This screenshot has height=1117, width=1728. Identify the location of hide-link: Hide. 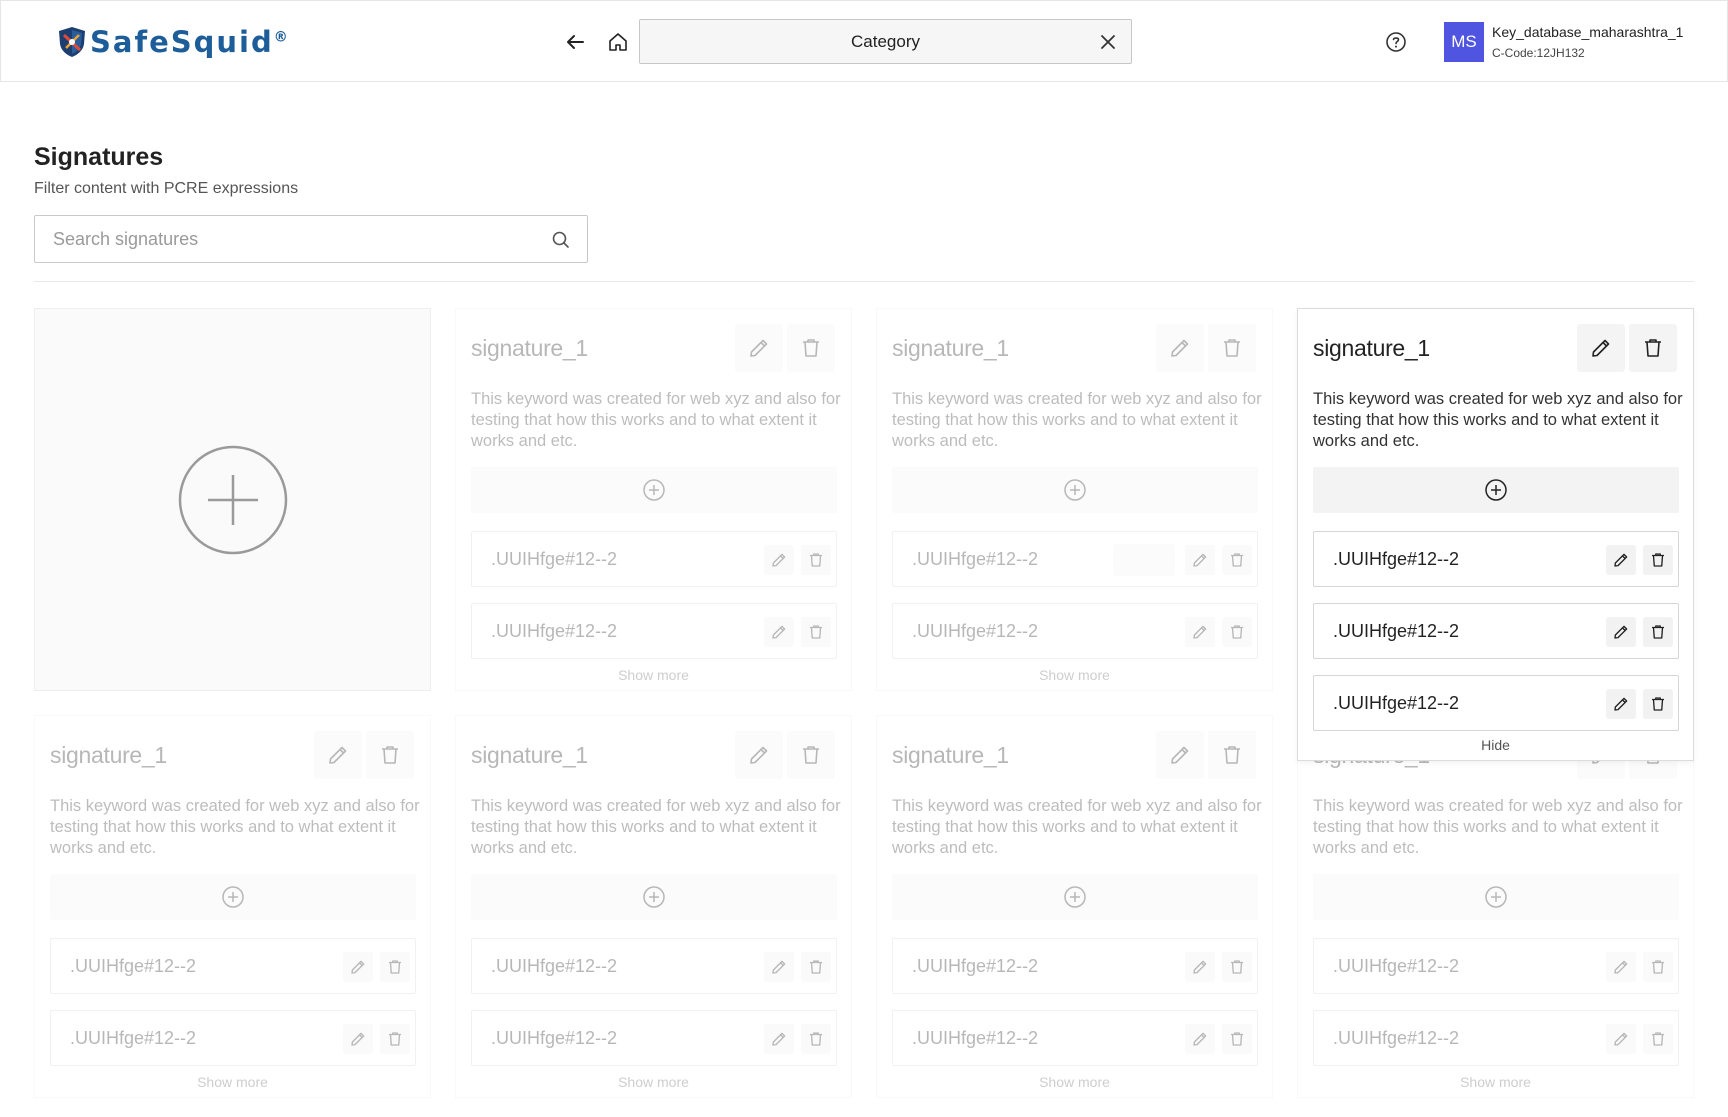
(1495, 745).